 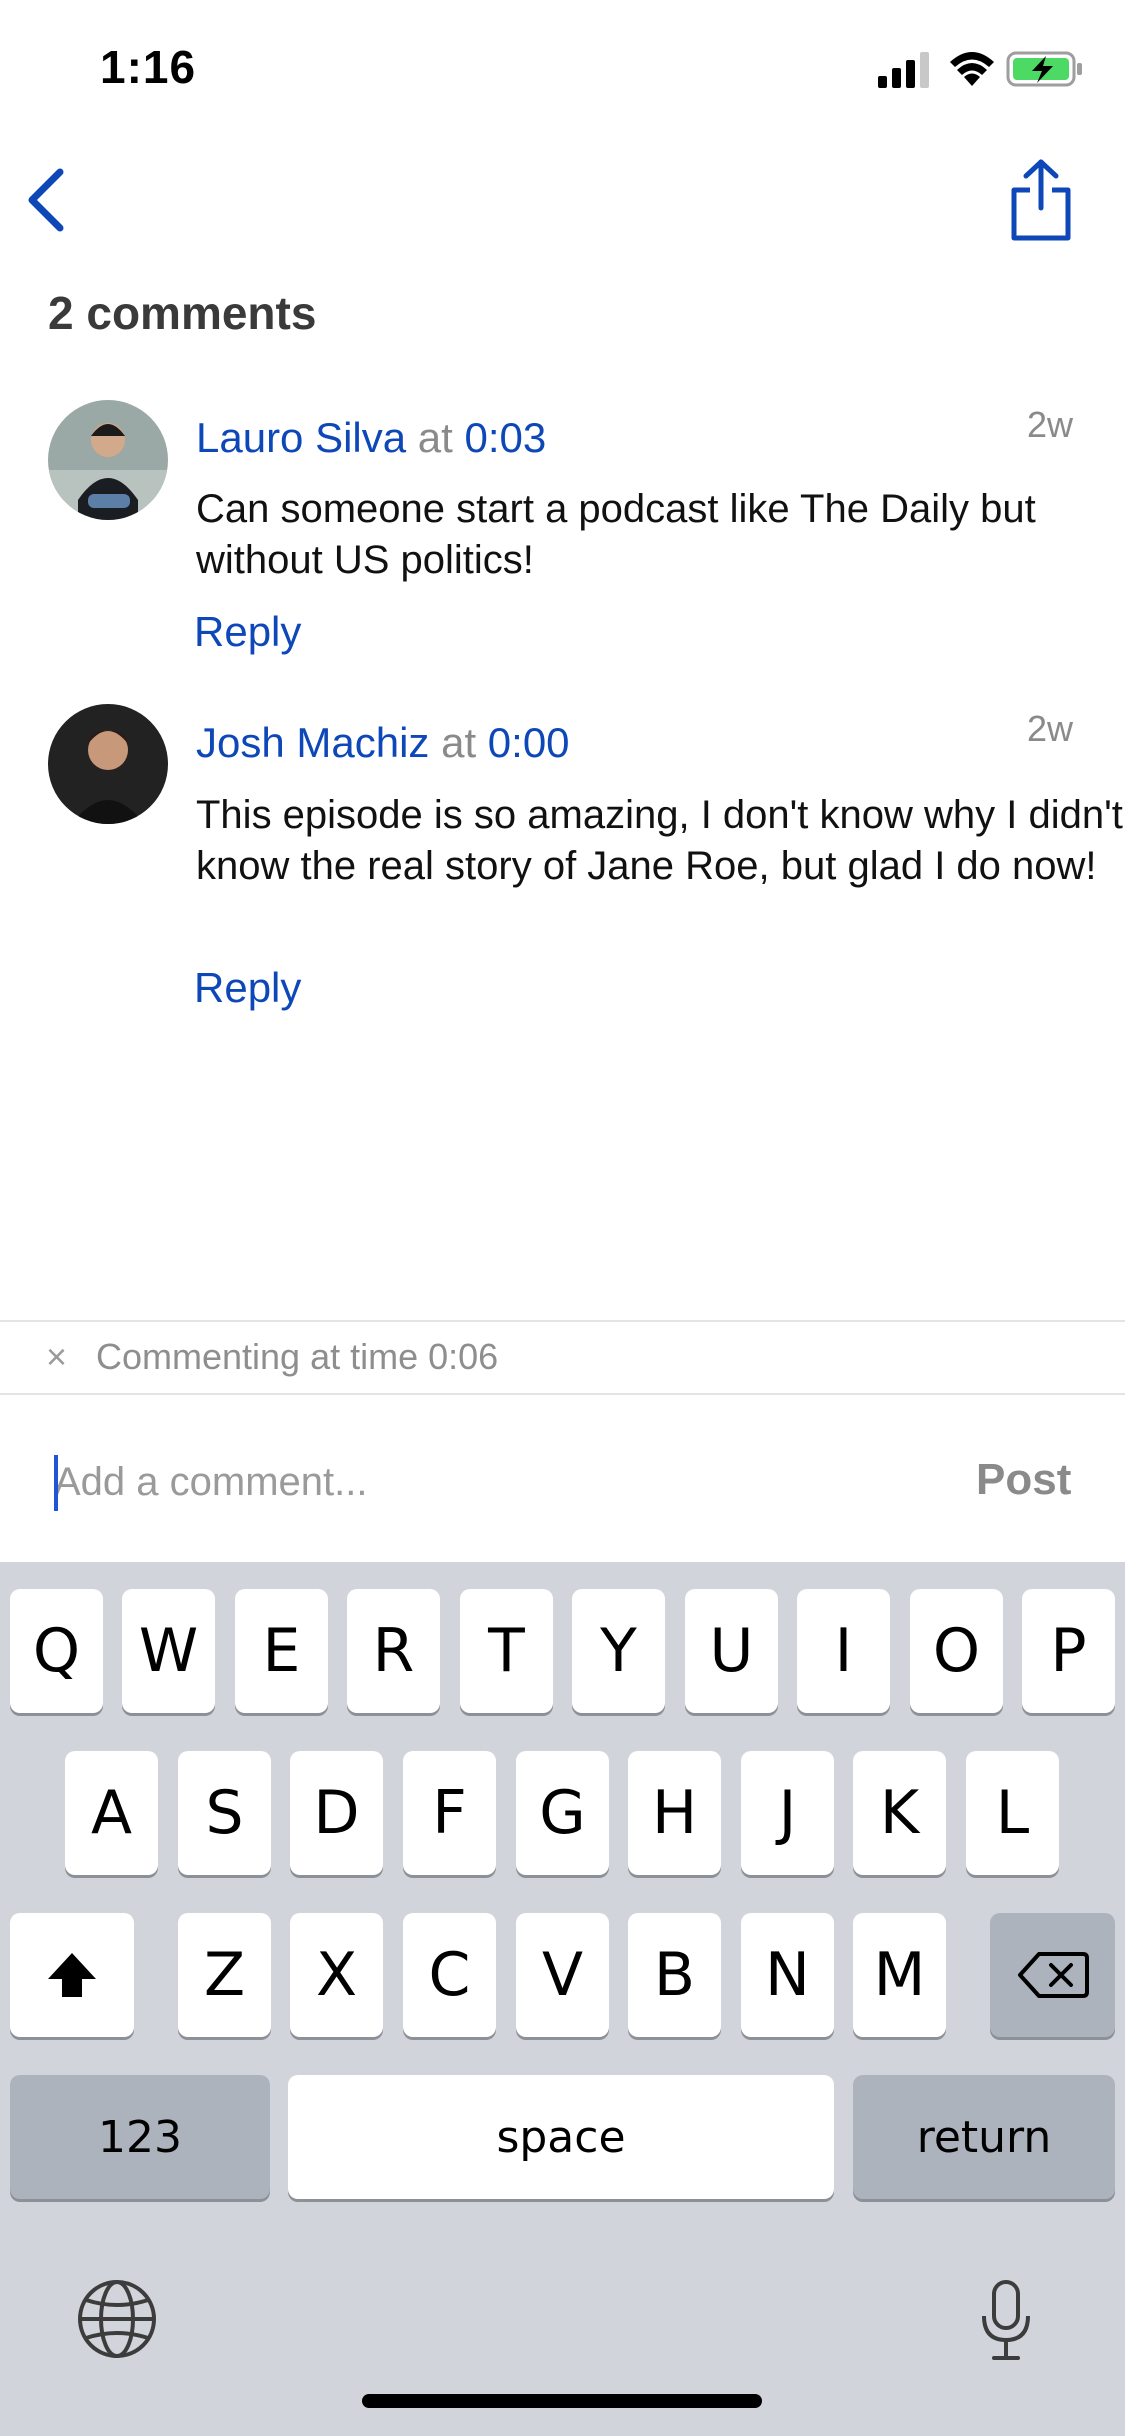 What do you see at coordinates (449, 1975) in the screenshot?
I see `key-c: C` at bounding box center [449, 1975].